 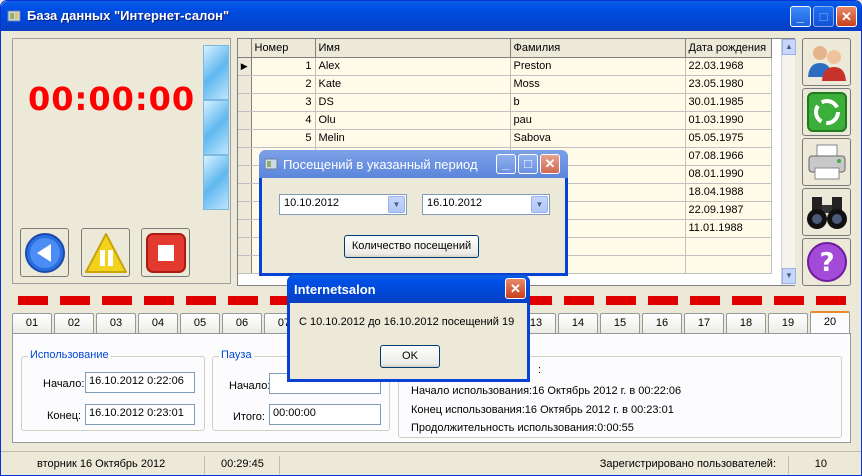 What do you see at coordinates (528, 164) in the screenshot?
I see `period-maximize-button: □` at bounding box center [528, 164].